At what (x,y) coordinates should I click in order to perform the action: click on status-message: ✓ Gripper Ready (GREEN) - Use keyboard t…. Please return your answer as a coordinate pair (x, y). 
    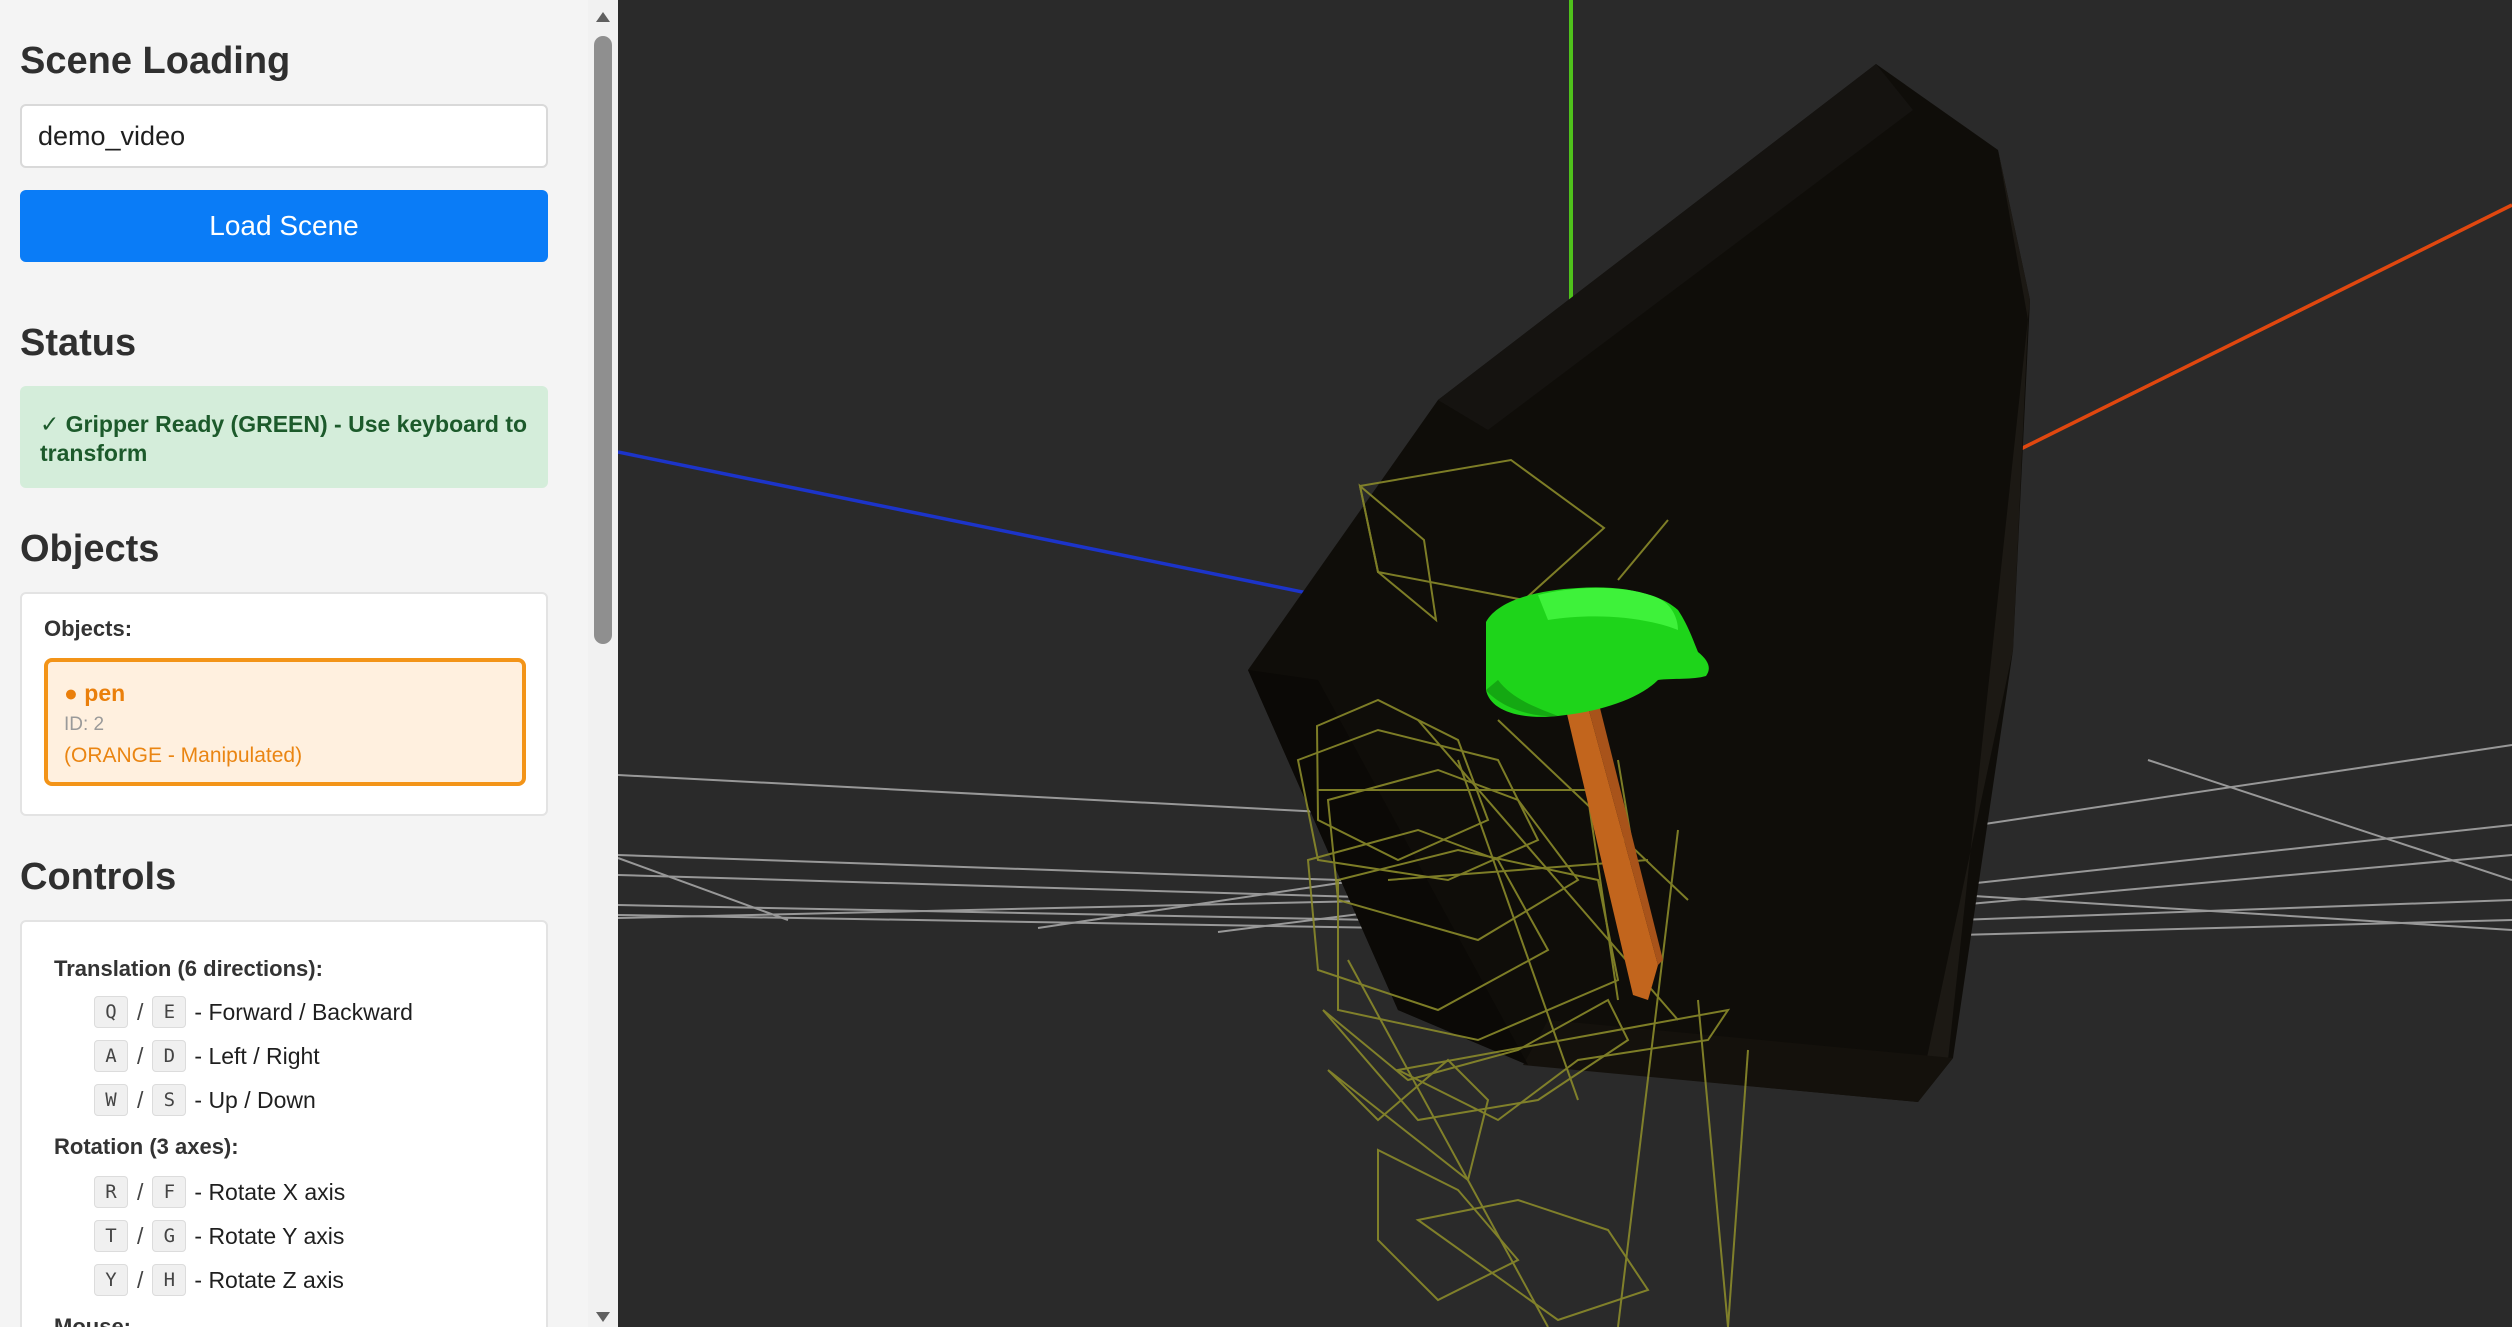
    Looking at the image, I should click on (284, 437).